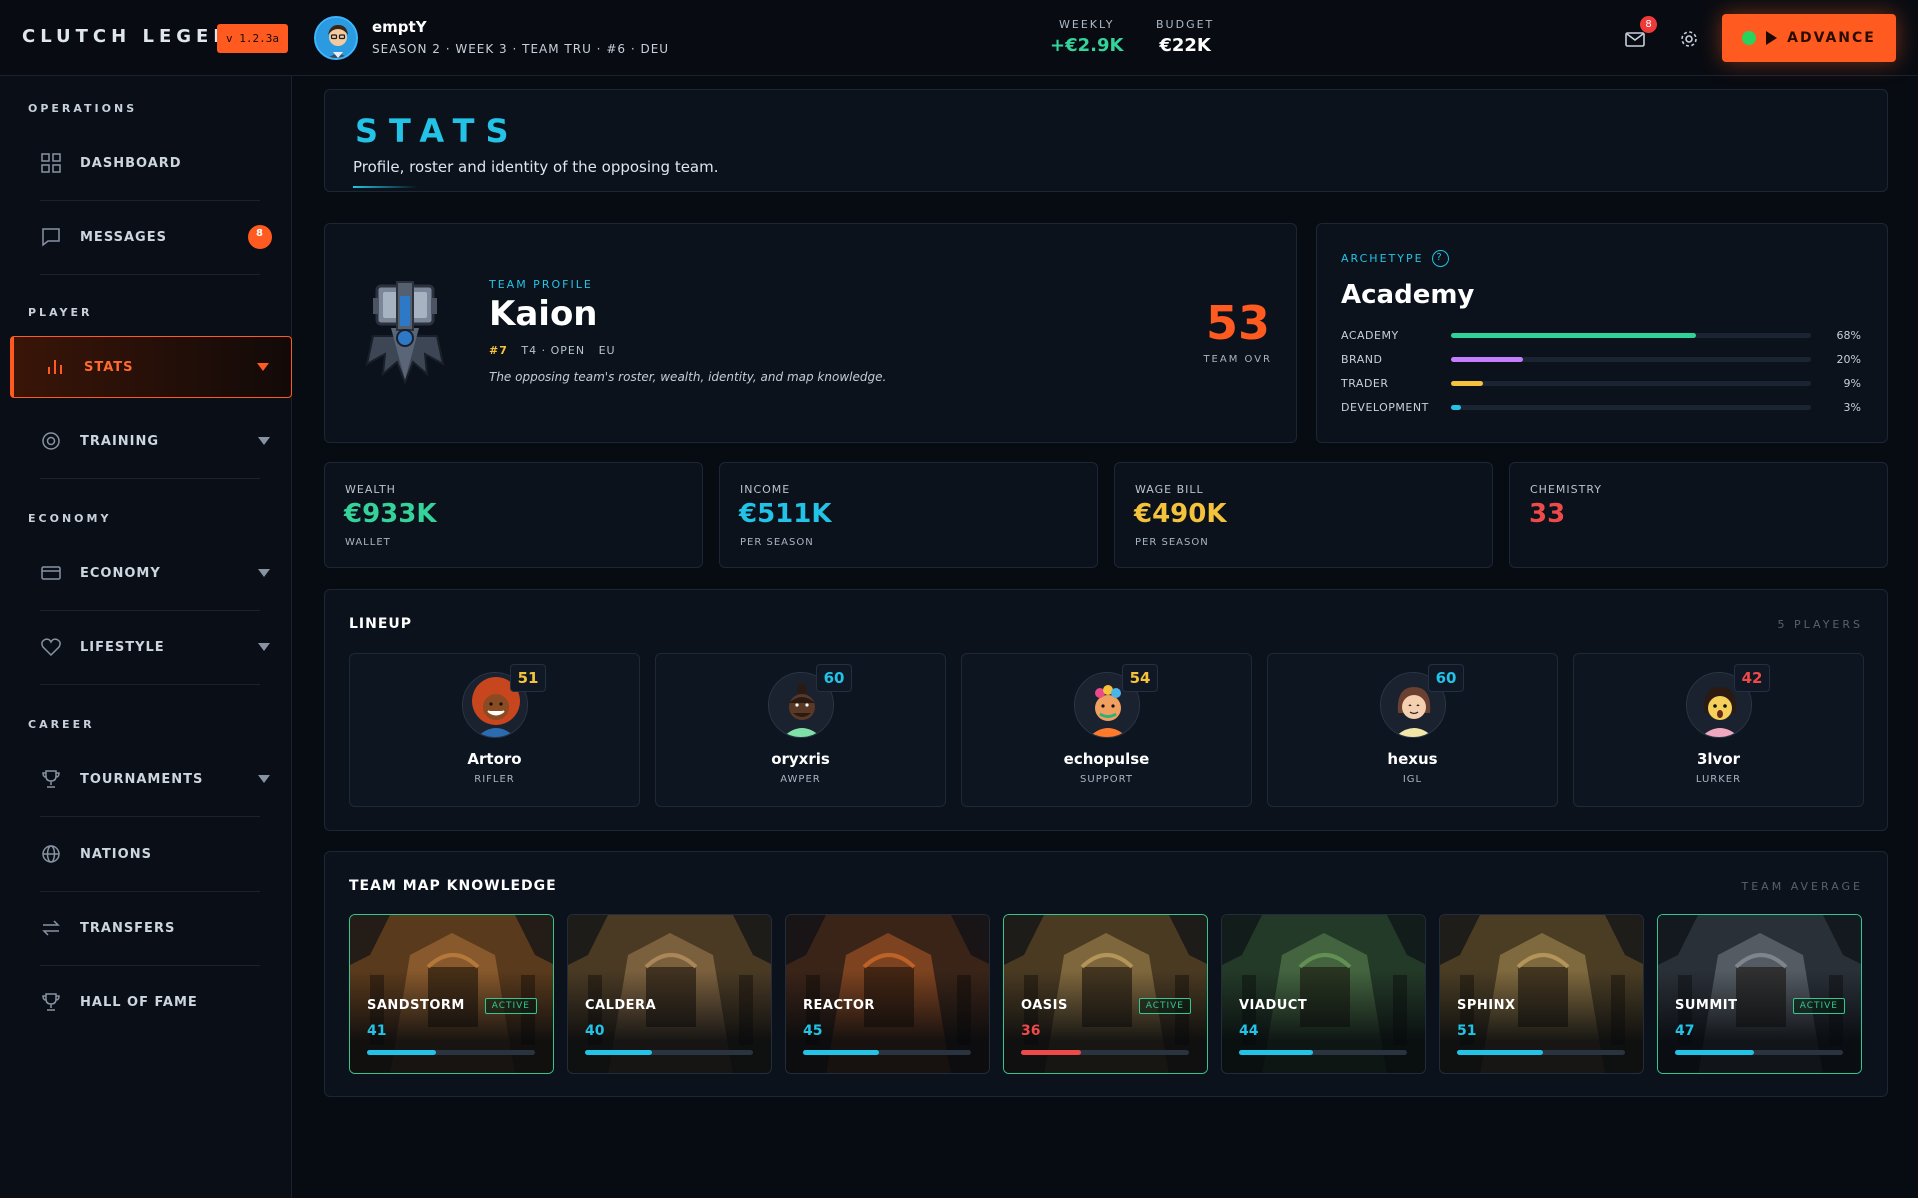 Image resolution: width=1918 pixels, height=1198 pixels. What do you see at coordinates (451, 994) in the screenshot?
I see `map-card-sandstorm: SANDSTORM 41 ACTIVE` at bounding box center [451, 994].